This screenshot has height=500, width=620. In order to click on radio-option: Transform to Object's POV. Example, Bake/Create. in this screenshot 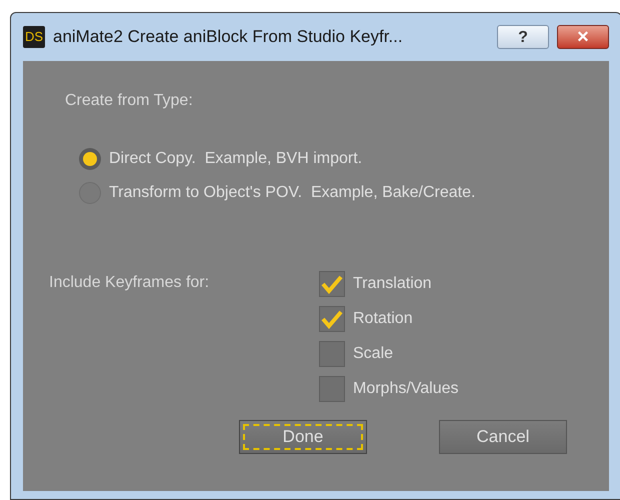, I will do `click(323, 193)`.